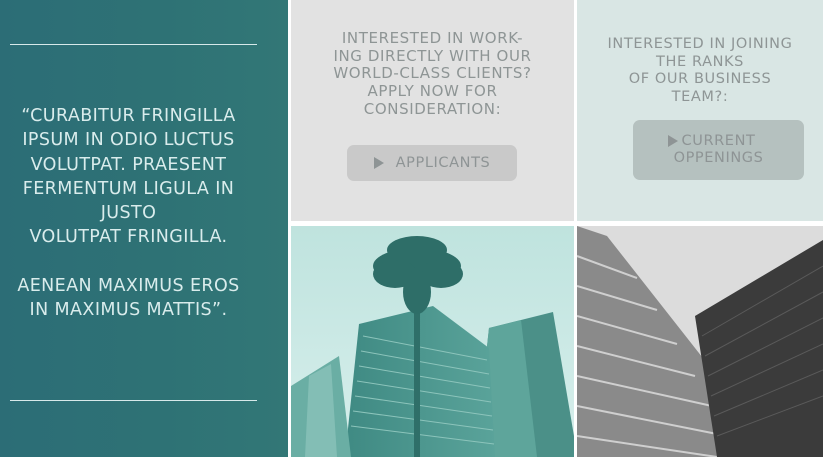 Image resolution: width=823 pixels, height=457 pixels. I want to click on quote-top-divider, so click(133, 44).